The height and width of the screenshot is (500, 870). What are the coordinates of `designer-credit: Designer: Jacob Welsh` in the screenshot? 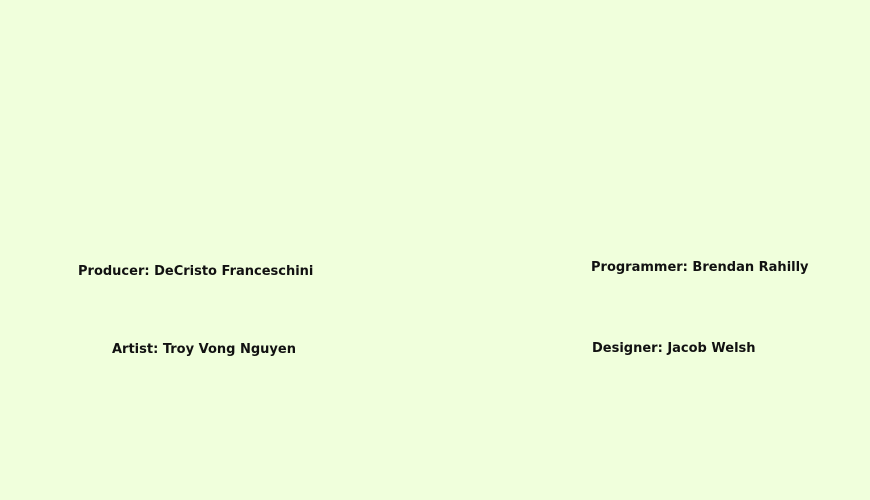 It's located at (674, 348).